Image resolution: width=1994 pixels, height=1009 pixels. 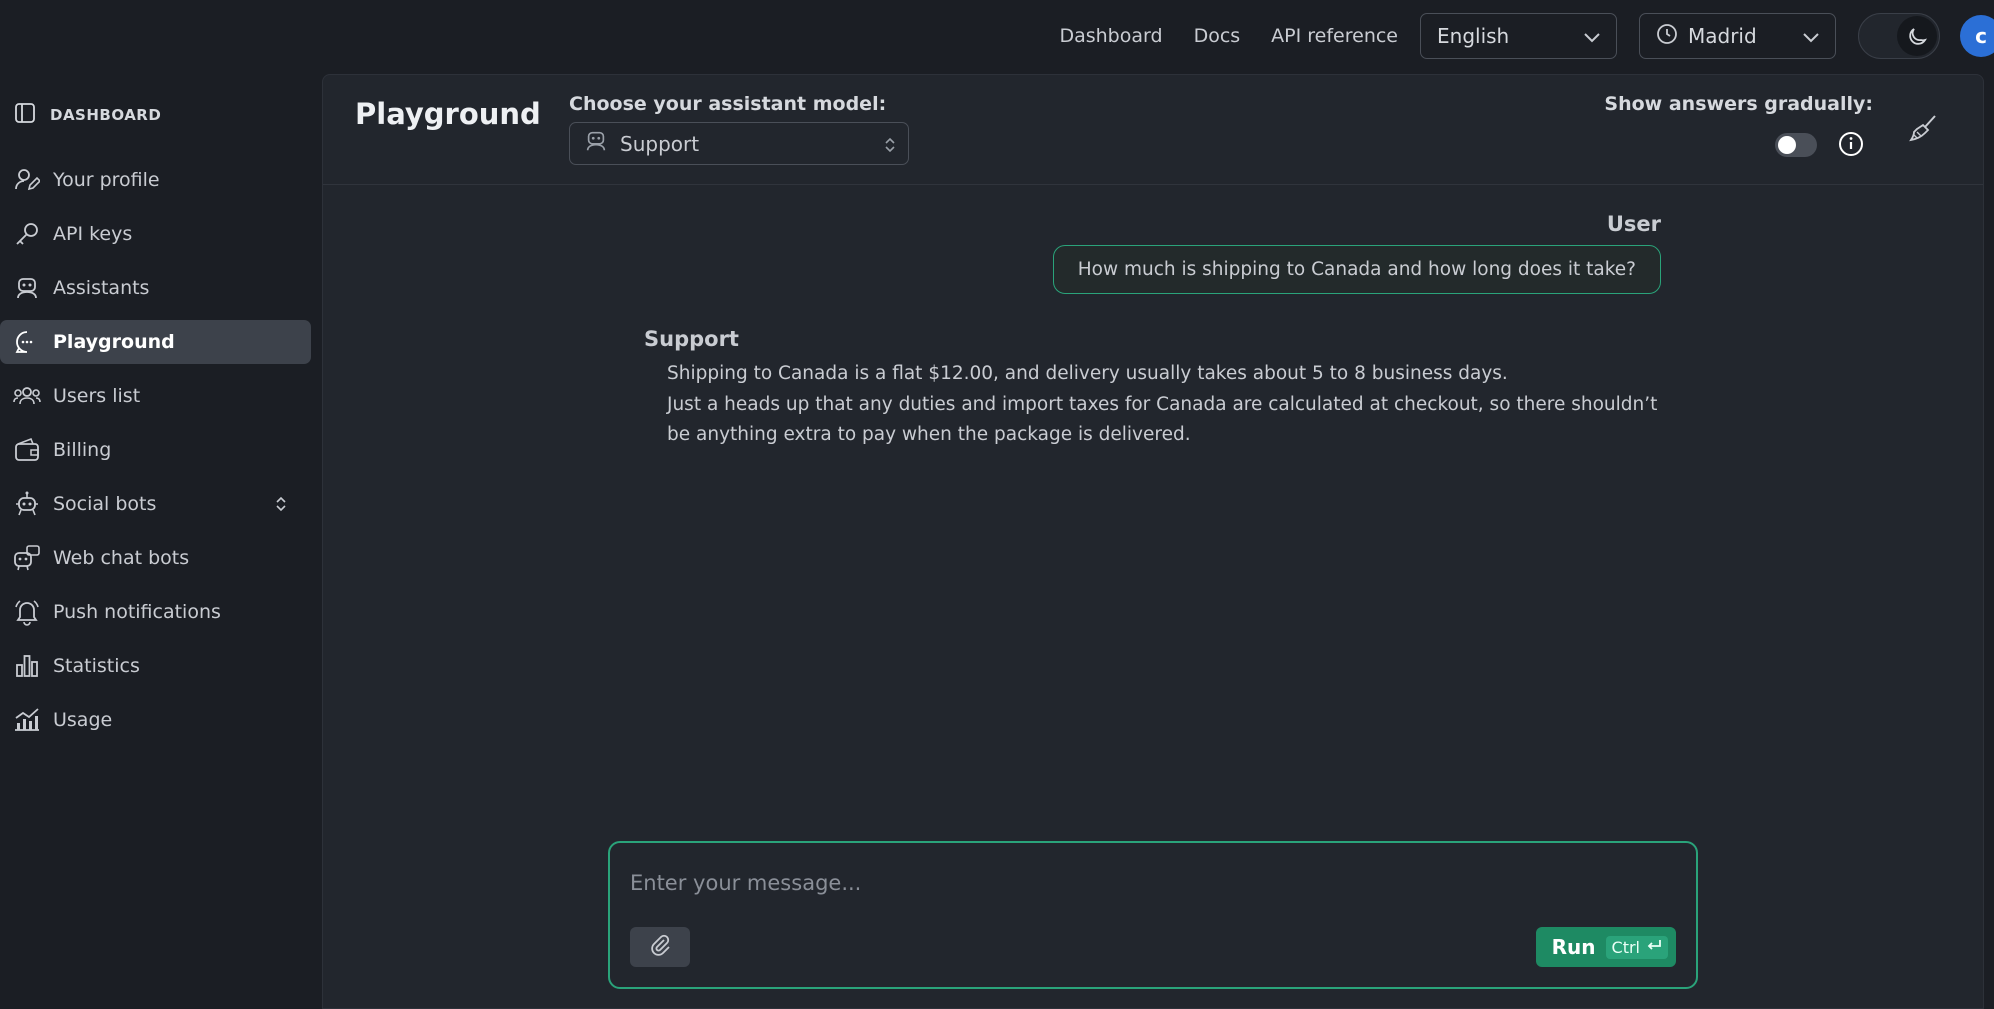 I want to click on user-message-author: User, so click(x=1633, y=224).